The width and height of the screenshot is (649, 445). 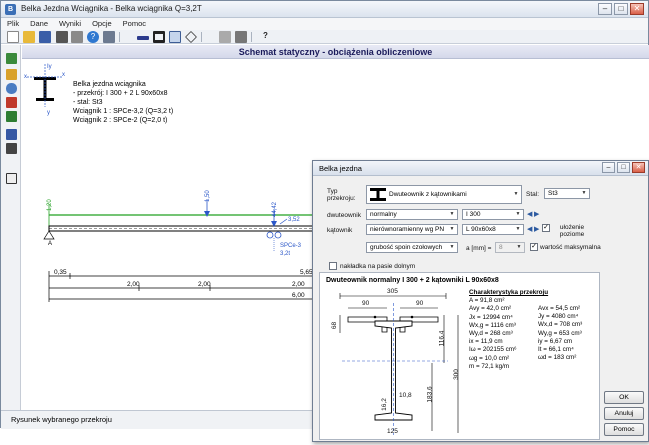 What do you see at coordinates (11, 102) in the screenshot?
I see `load-icon` at bounding box center [11, 102].